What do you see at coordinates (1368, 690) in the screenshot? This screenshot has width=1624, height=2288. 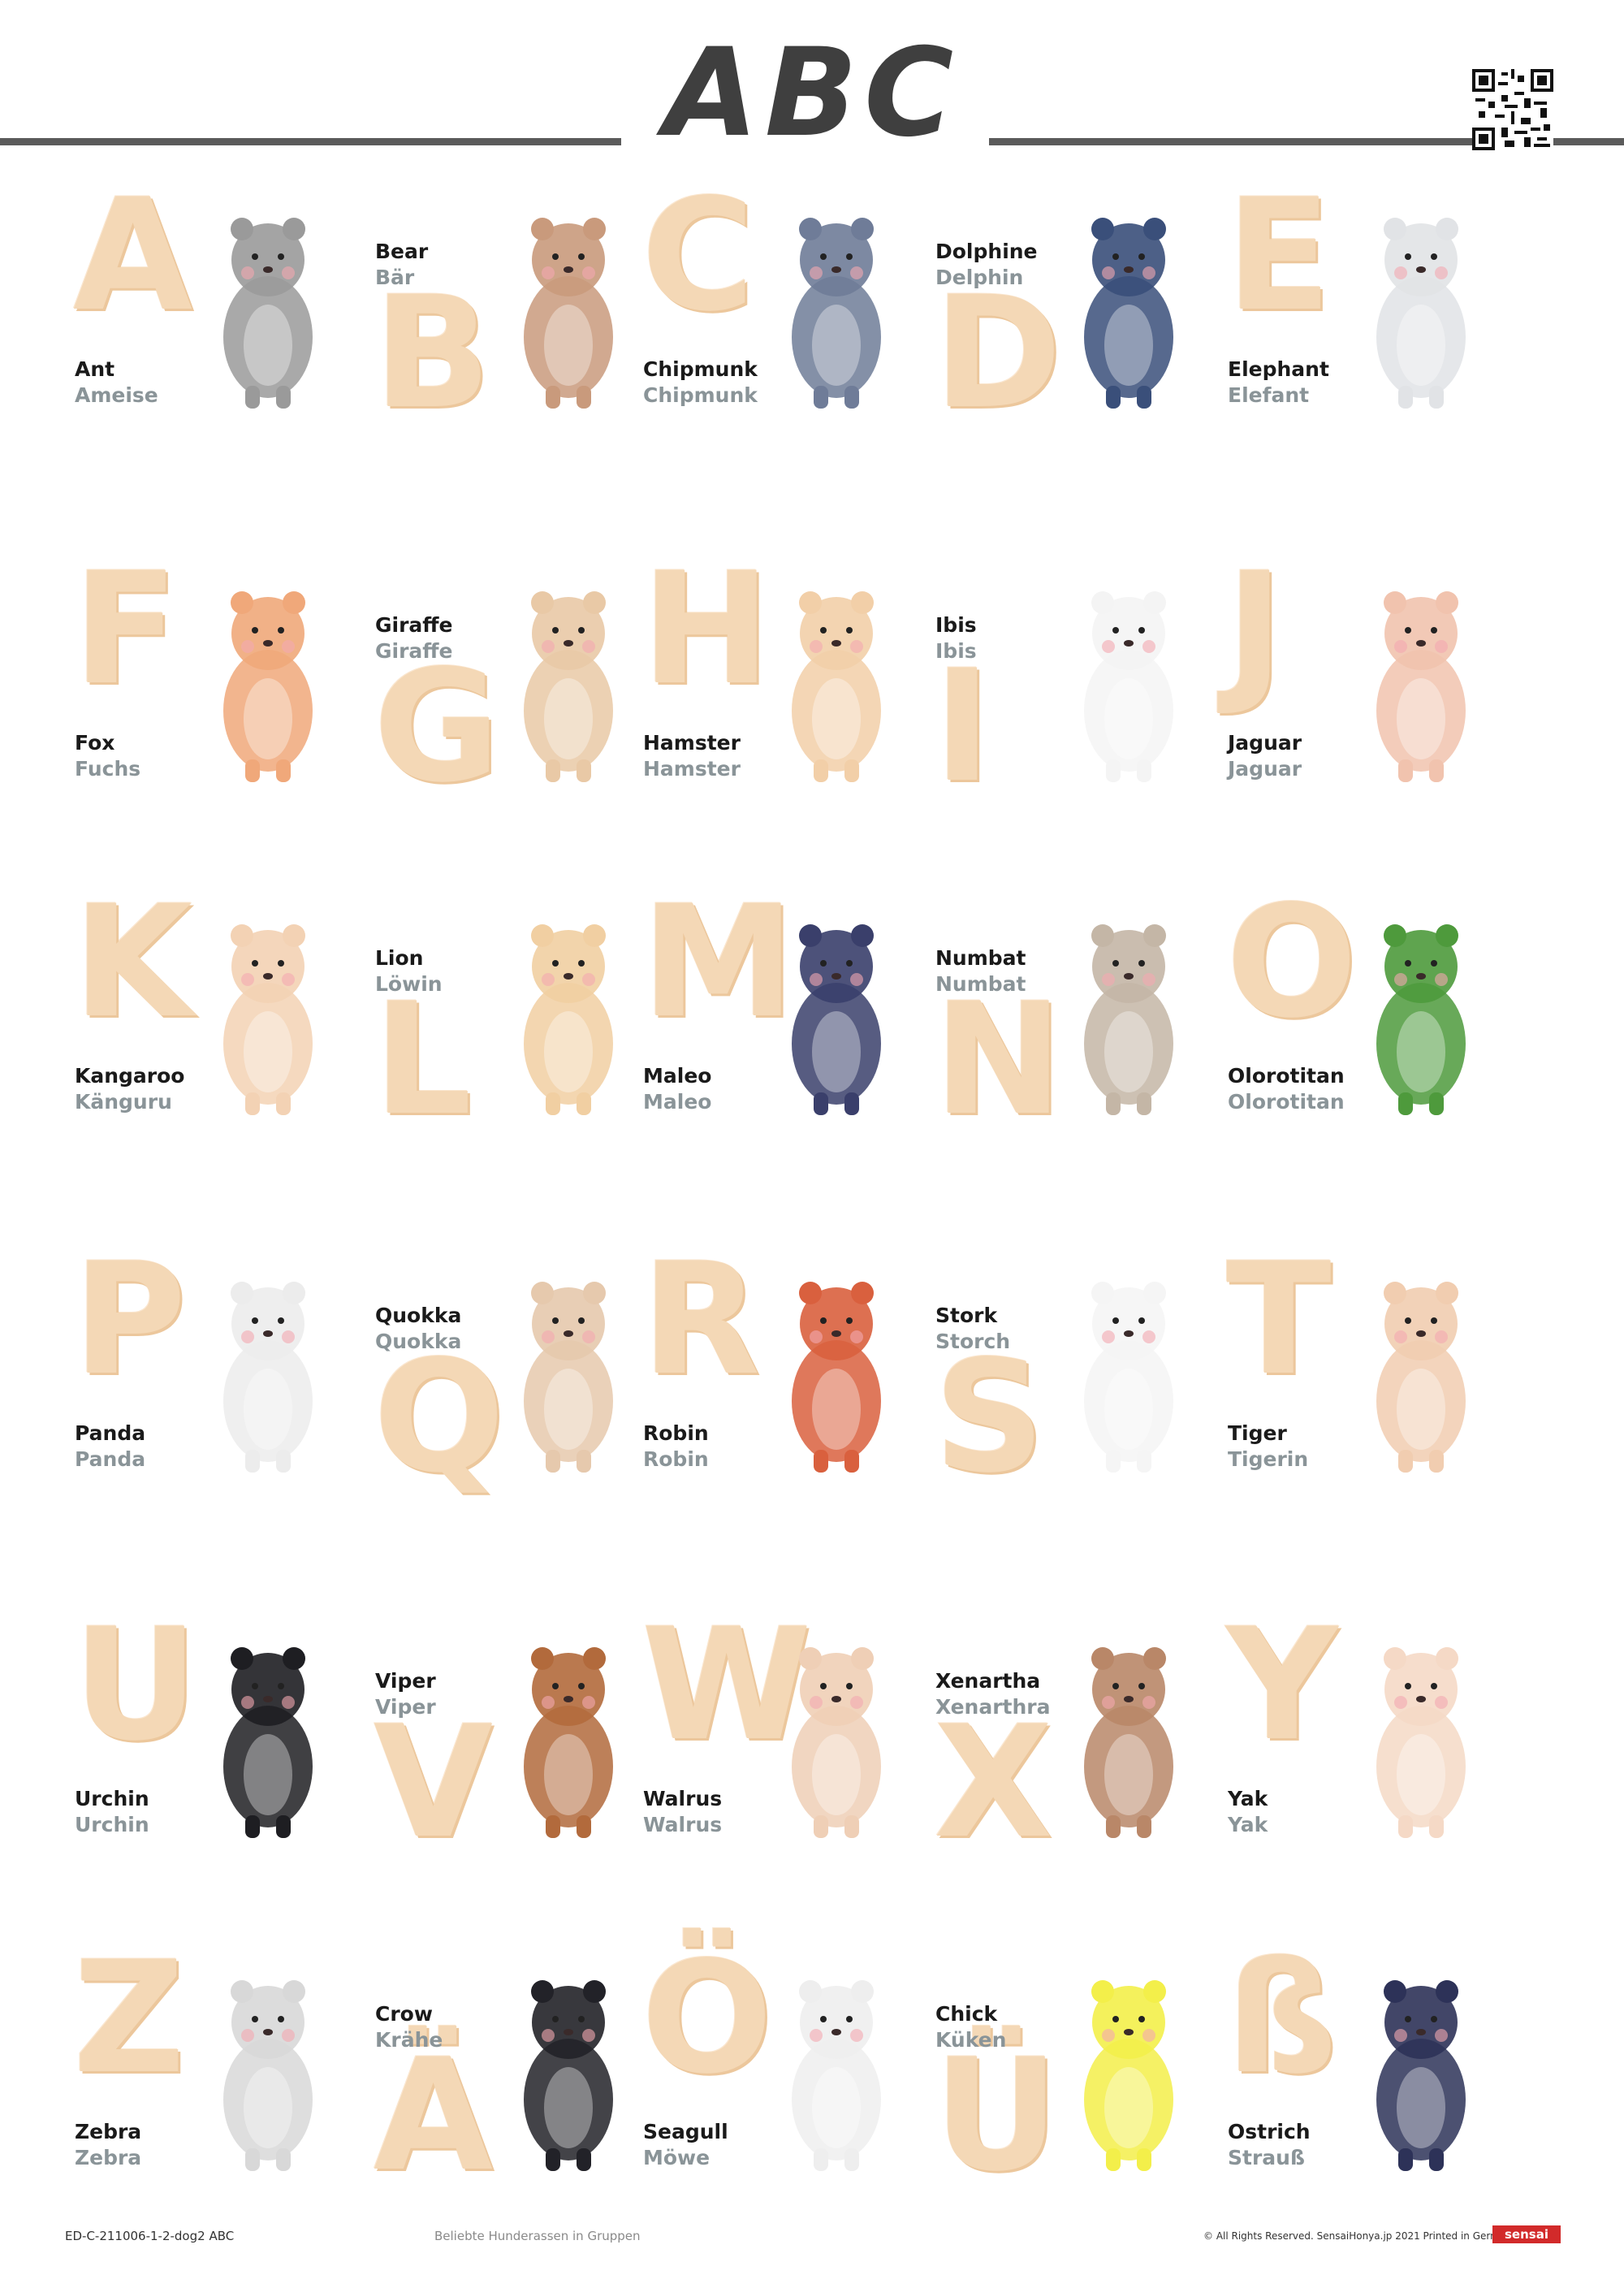 I see `card-jaguar: J Jaguar Jaguar` at bounding box center [1368, 690].